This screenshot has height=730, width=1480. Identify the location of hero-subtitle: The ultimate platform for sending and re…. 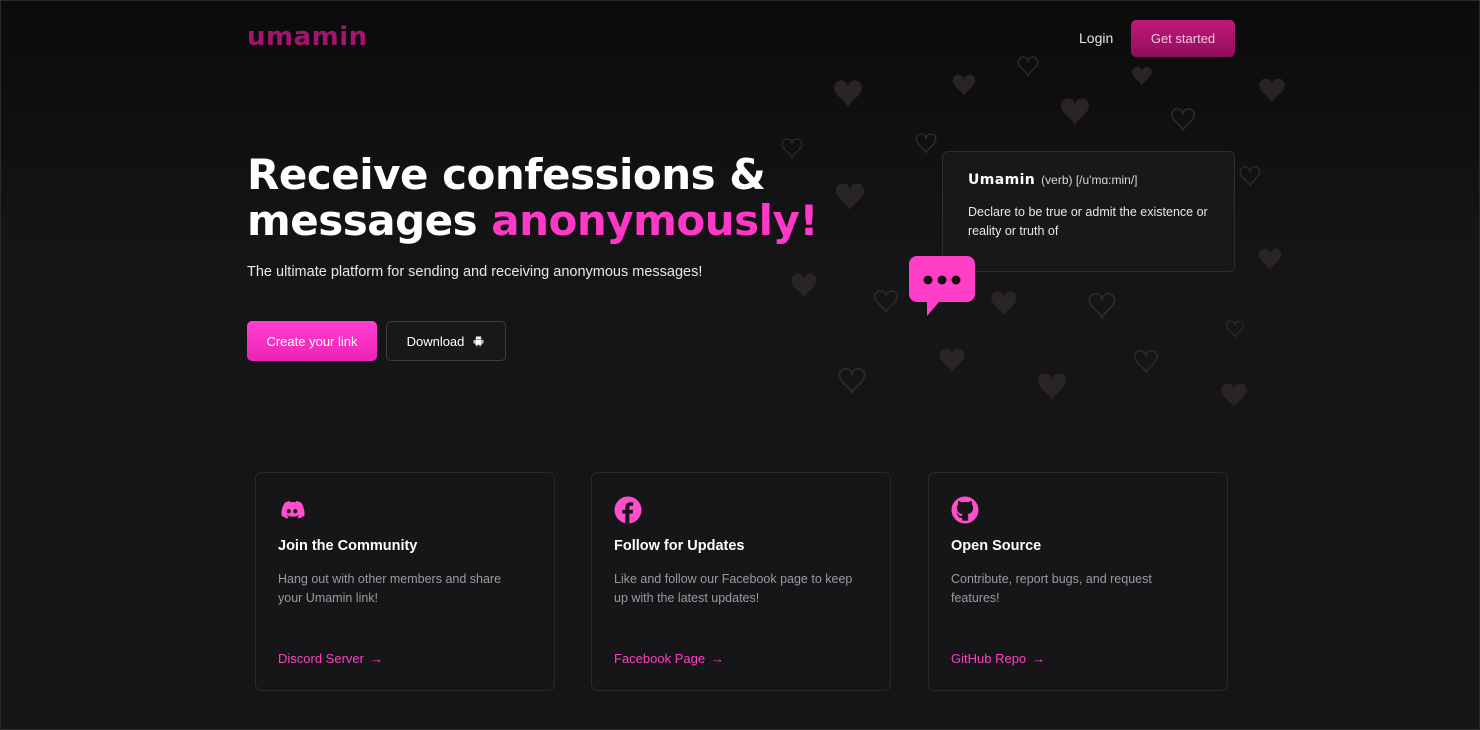
(475, 272).